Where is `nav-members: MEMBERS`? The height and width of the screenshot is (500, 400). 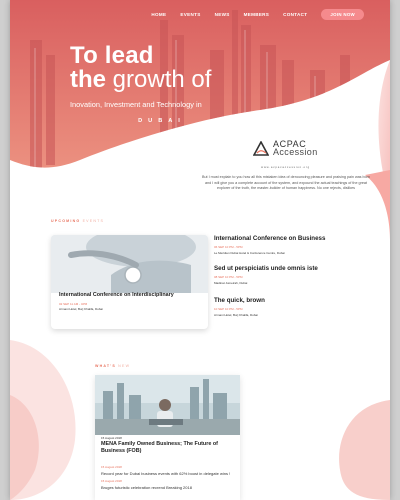
nav-members: MEMBERS is located at coordinates (257, 14).